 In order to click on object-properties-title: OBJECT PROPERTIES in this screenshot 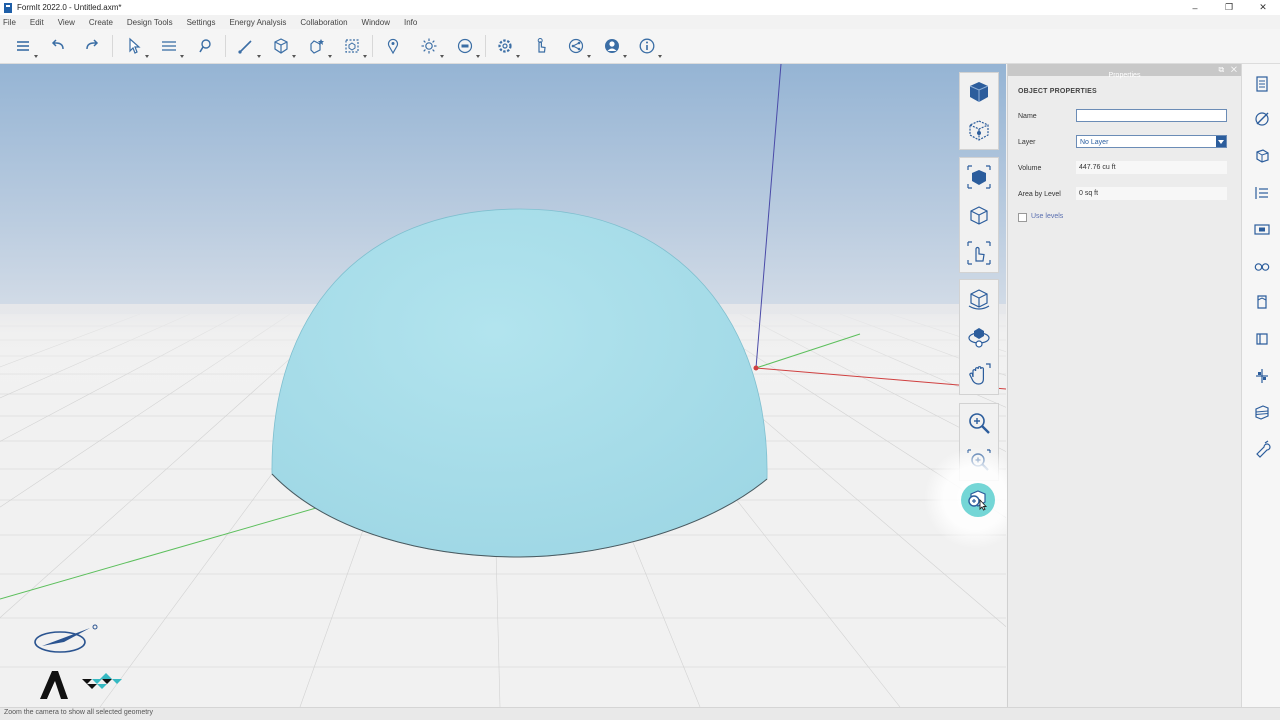, I will do `click(1057, 91)`.